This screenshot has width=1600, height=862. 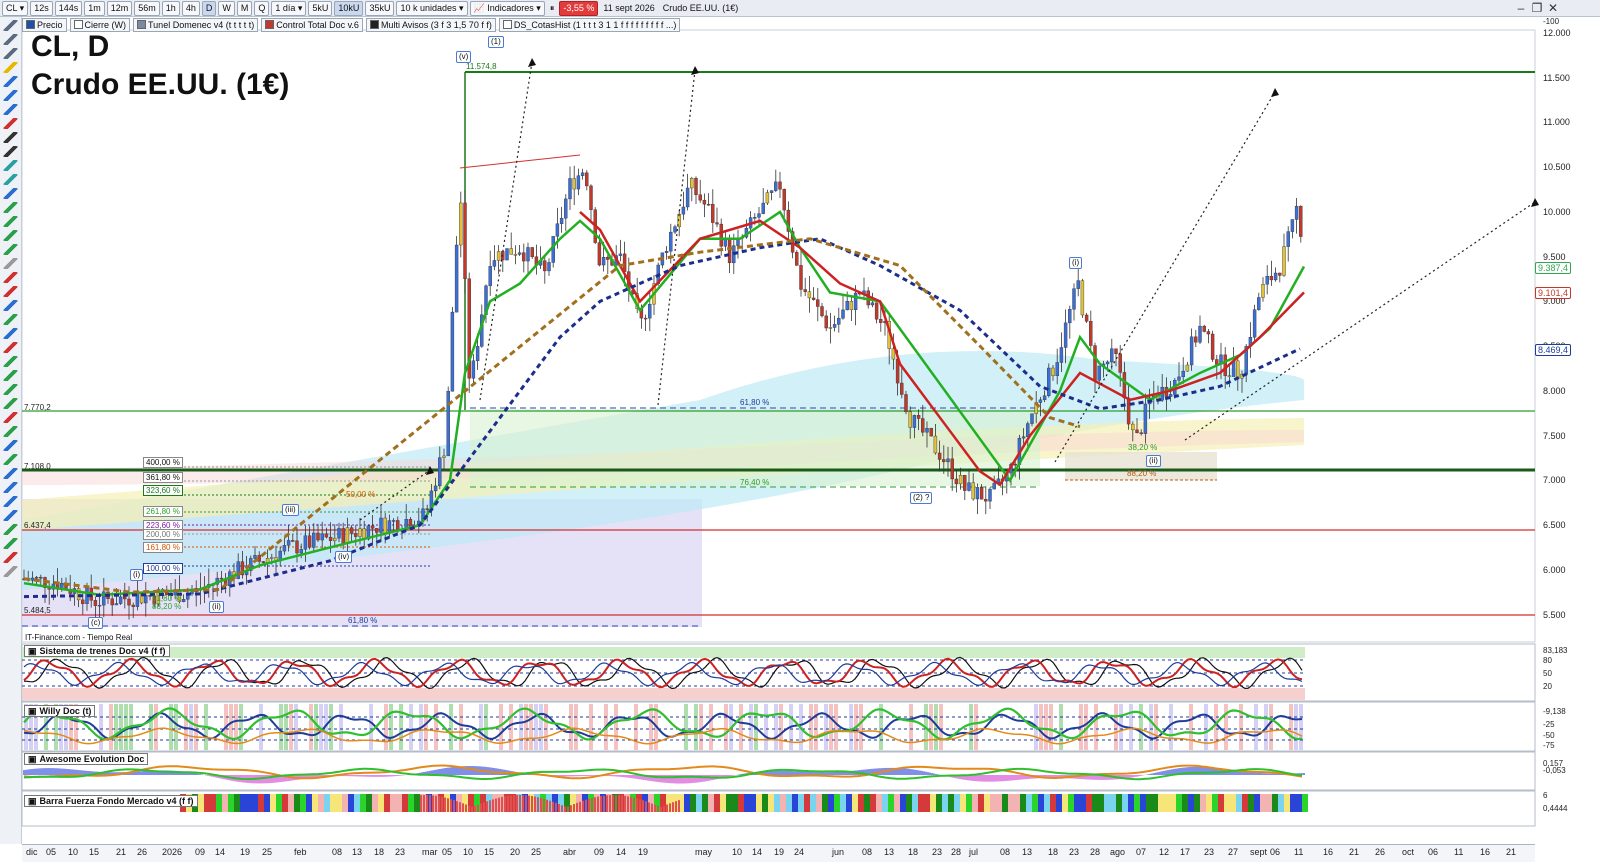 I want to click on indicator-chip: Tunel Domenec v4 (t t t t t), so click(x=196, y=24).